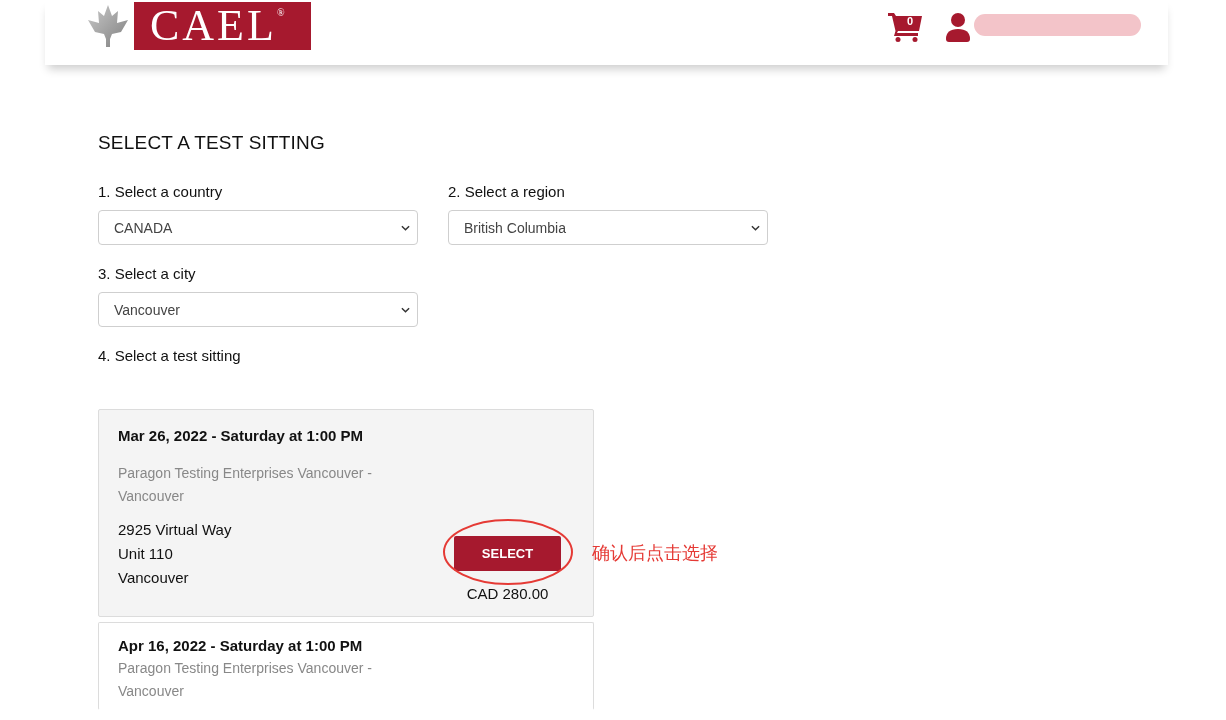 This screenshot has height=720, width=1226. I want to click on user-icon, so click(958, 27).